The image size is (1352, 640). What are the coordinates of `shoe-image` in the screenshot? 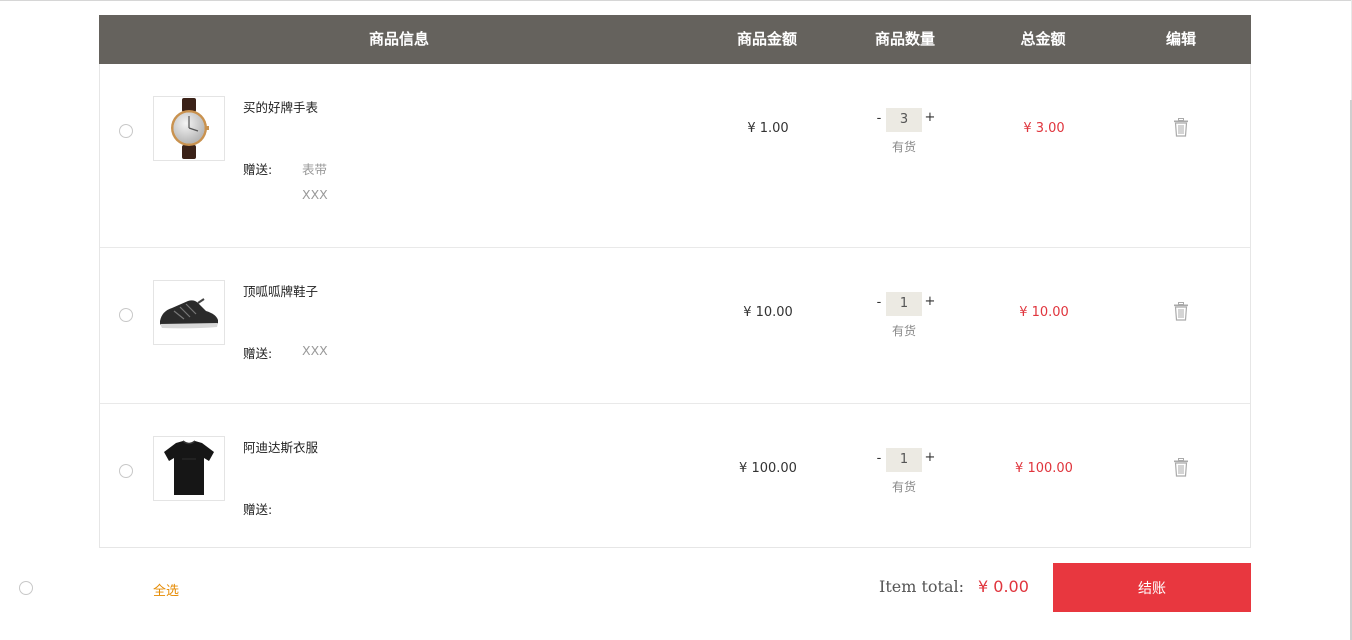 It's located at (189, 313).